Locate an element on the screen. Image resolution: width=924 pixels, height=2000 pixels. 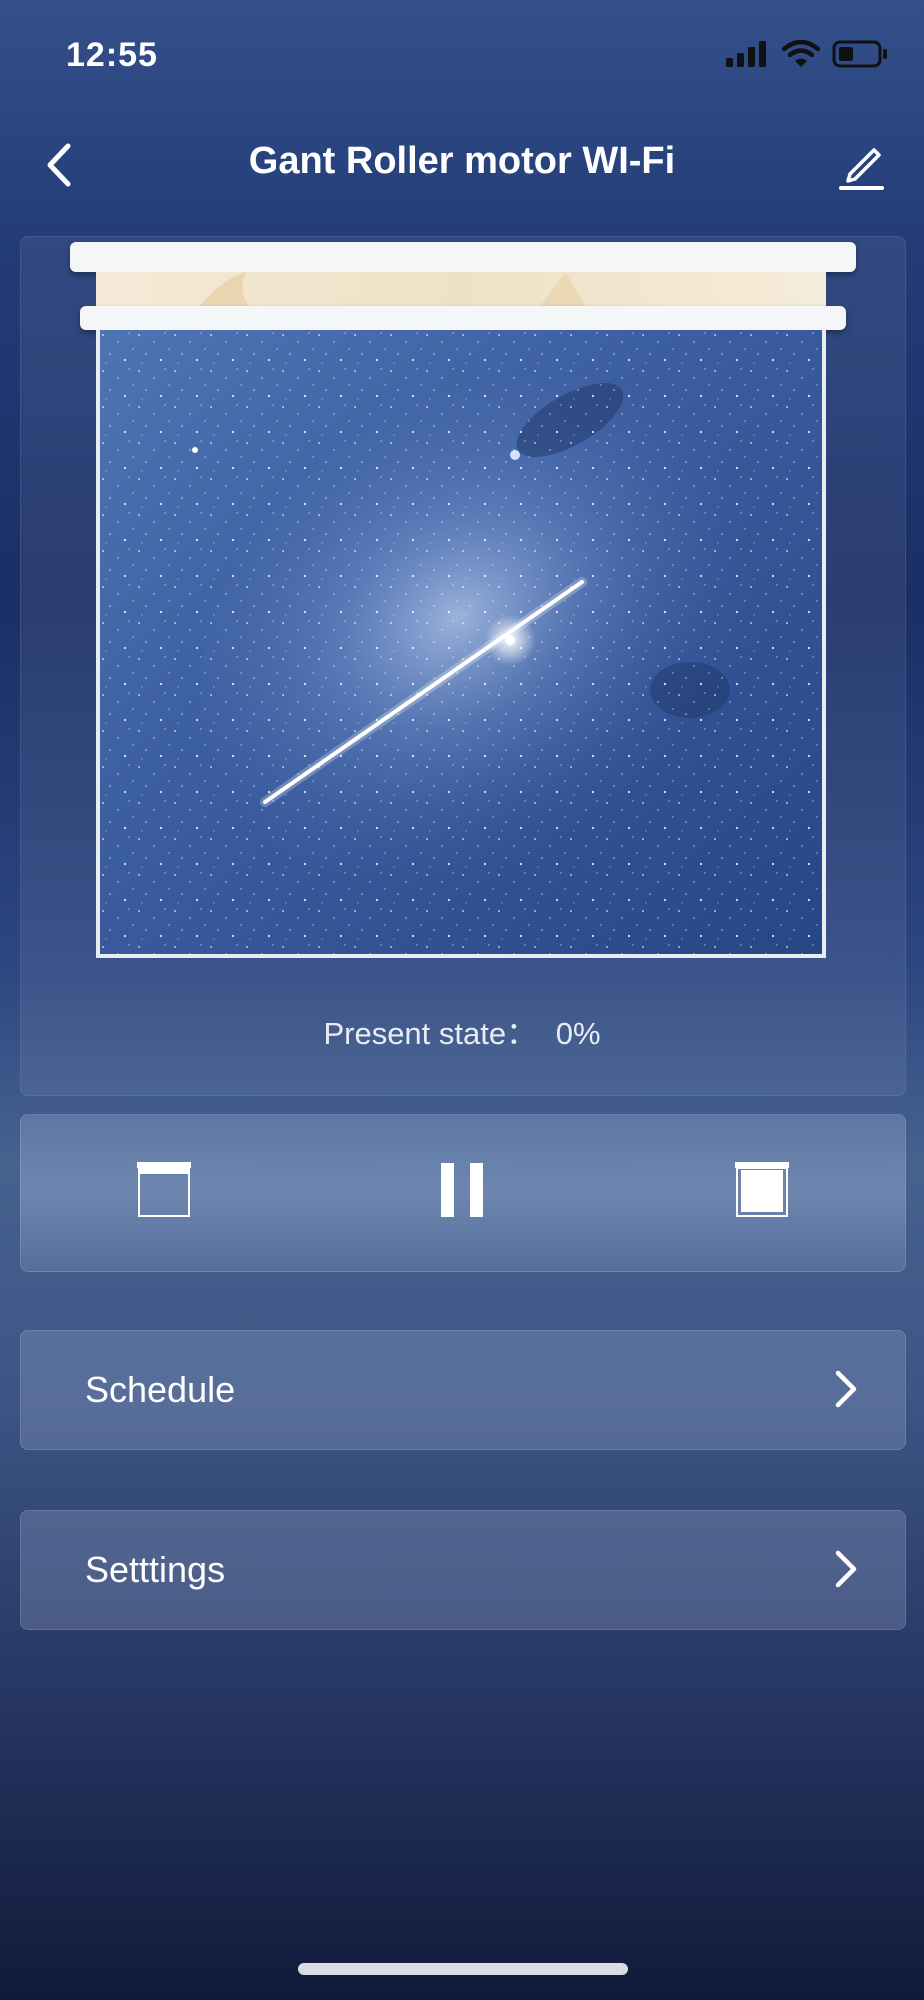
settings-row: Setttings is located at coordinates (463, 1570).